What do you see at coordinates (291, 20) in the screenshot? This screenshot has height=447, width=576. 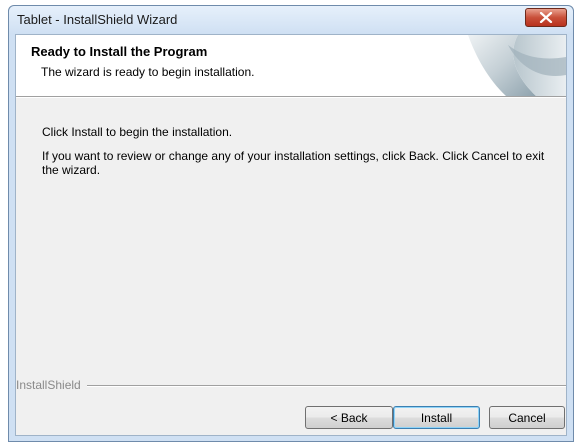 I see `title-bar: Tablet - InstallShield Wizard` at bounding box center [291, 20].